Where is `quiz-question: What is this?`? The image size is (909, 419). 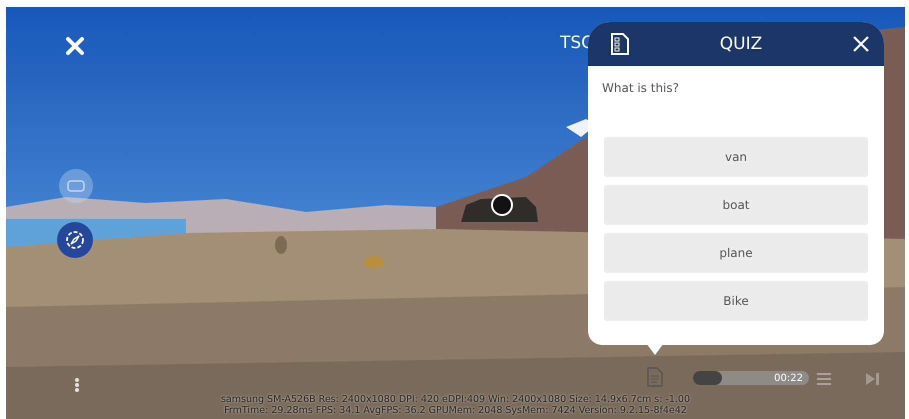
quiz-question: What is this? is located at coordinates (640, 87).